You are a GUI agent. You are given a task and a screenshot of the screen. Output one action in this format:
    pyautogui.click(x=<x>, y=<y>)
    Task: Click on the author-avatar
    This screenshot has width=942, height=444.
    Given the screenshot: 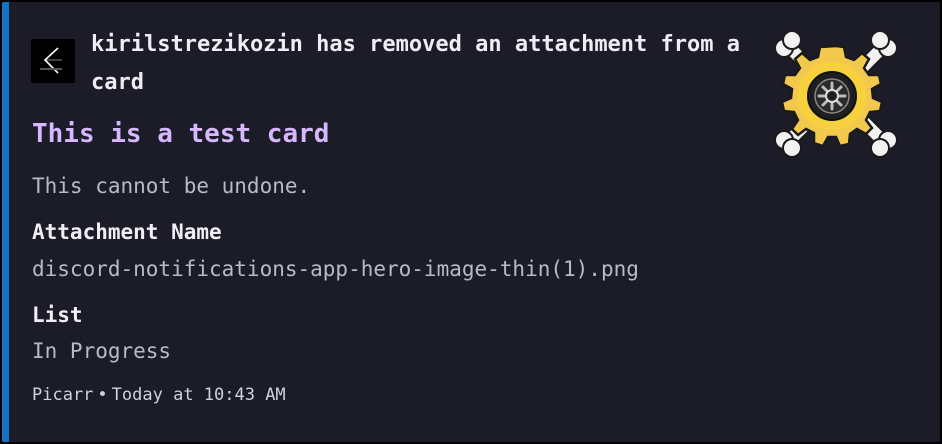 What is the action you would take?
    pyautogui.click(x=53, y=61)
    